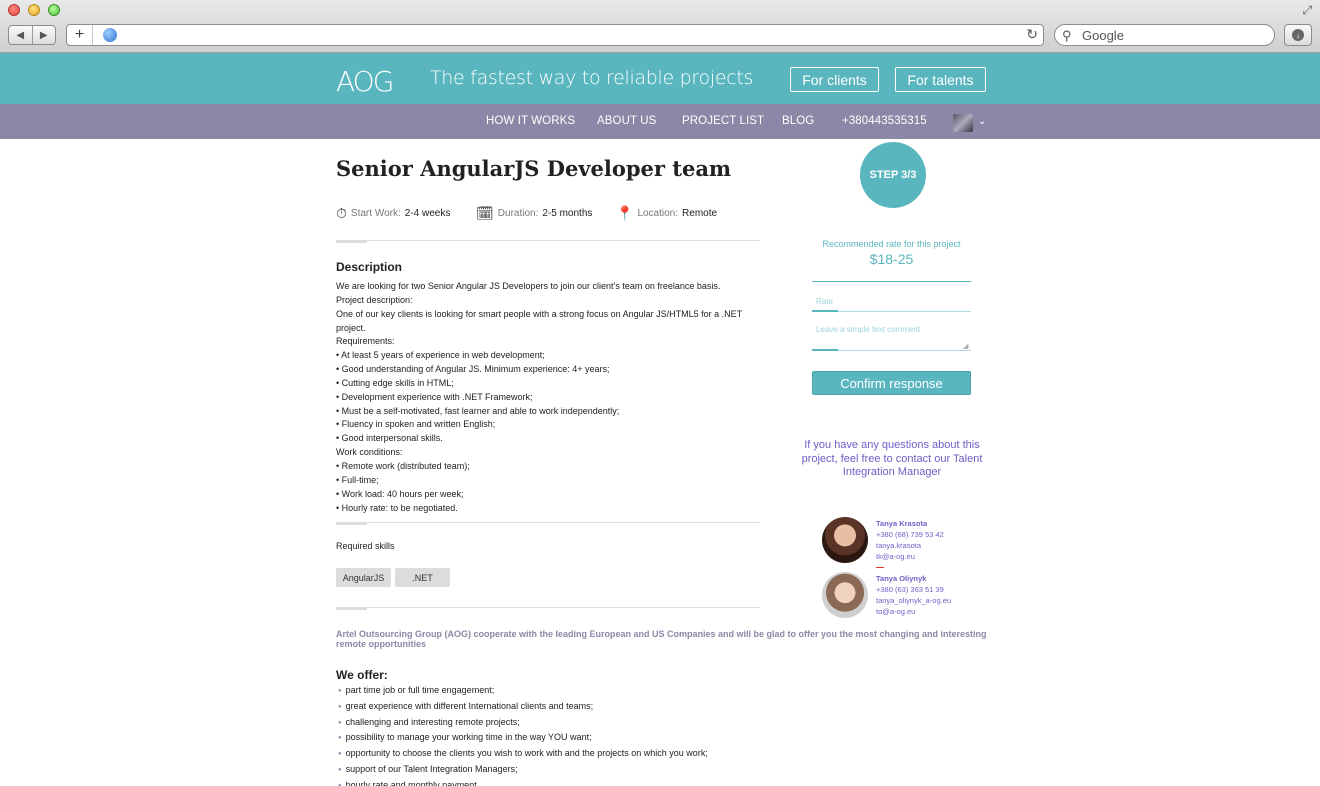 Image resolution: width=1320 pixels, height=786 pixels. What do you see at coordinates (14, 10) in the screenshot?
I see `close-window-button` at bounding box center [14, 10].